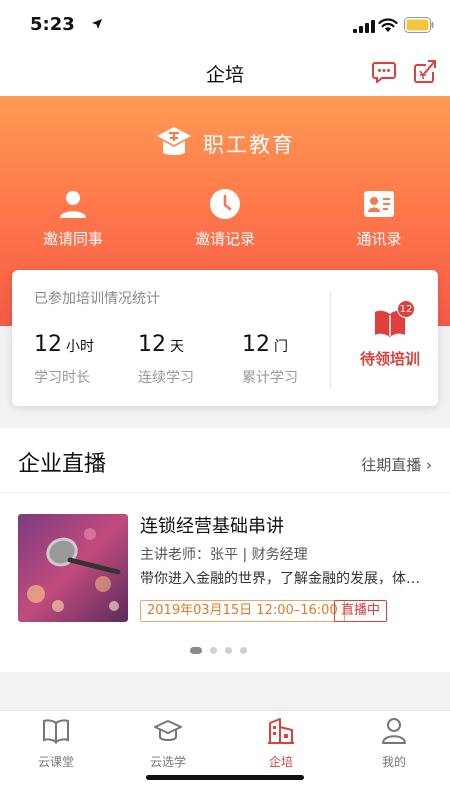 The width and height of the screenshot is (450, 800). I want to click on microphone-image, so click(73, 568).